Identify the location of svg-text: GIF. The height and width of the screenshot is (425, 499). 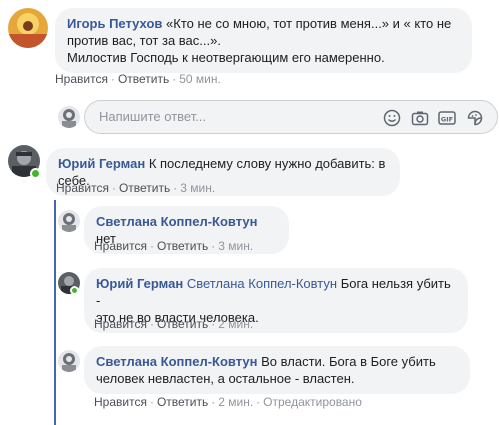
(447, 119).